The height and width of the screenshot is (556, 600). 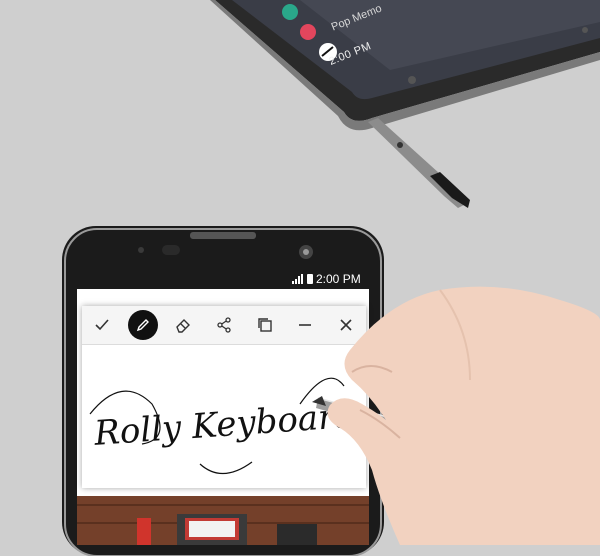 I want to click on eraser-icon, so click(x=183, y=326).